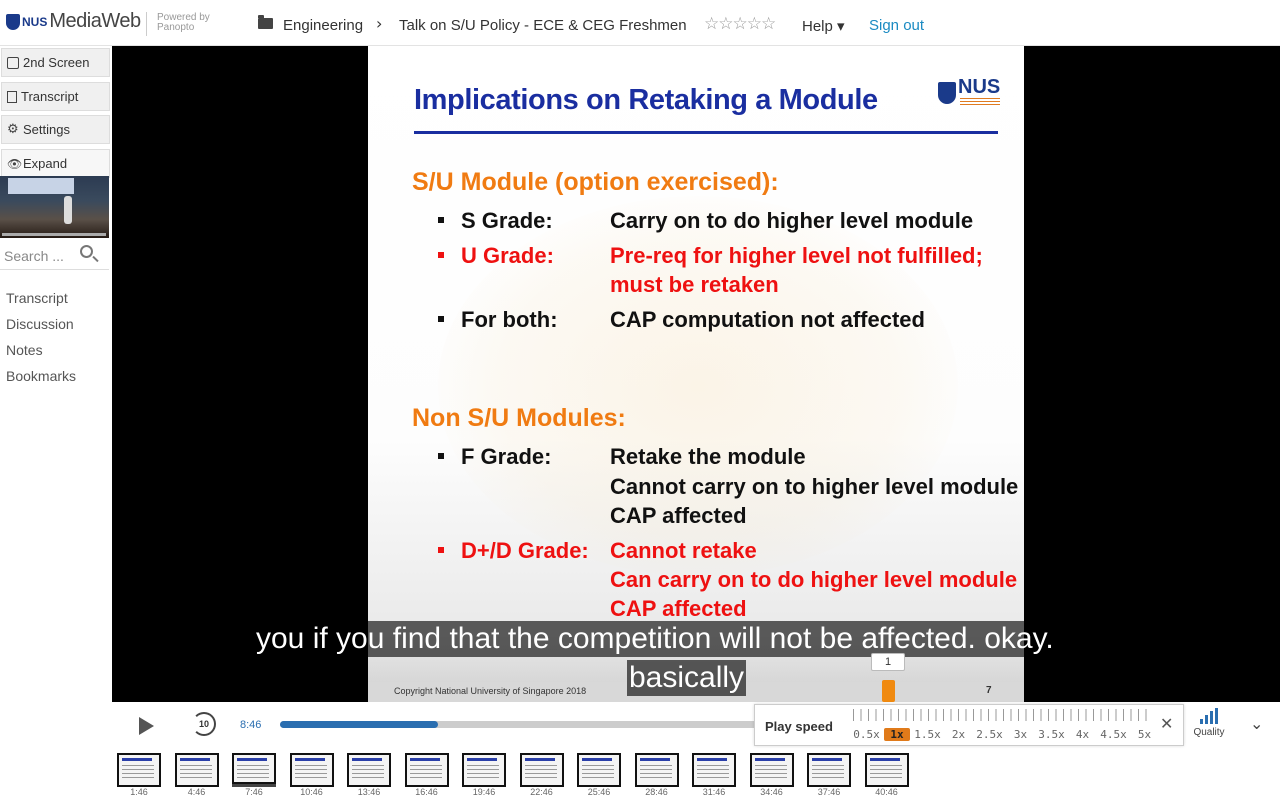 This screenshot has height=800, width=1280. Describe the element at coordinates (73, 21) in the screenshot. I see `nus-mediaweb-logo: NUS MediaWeb` at that location.